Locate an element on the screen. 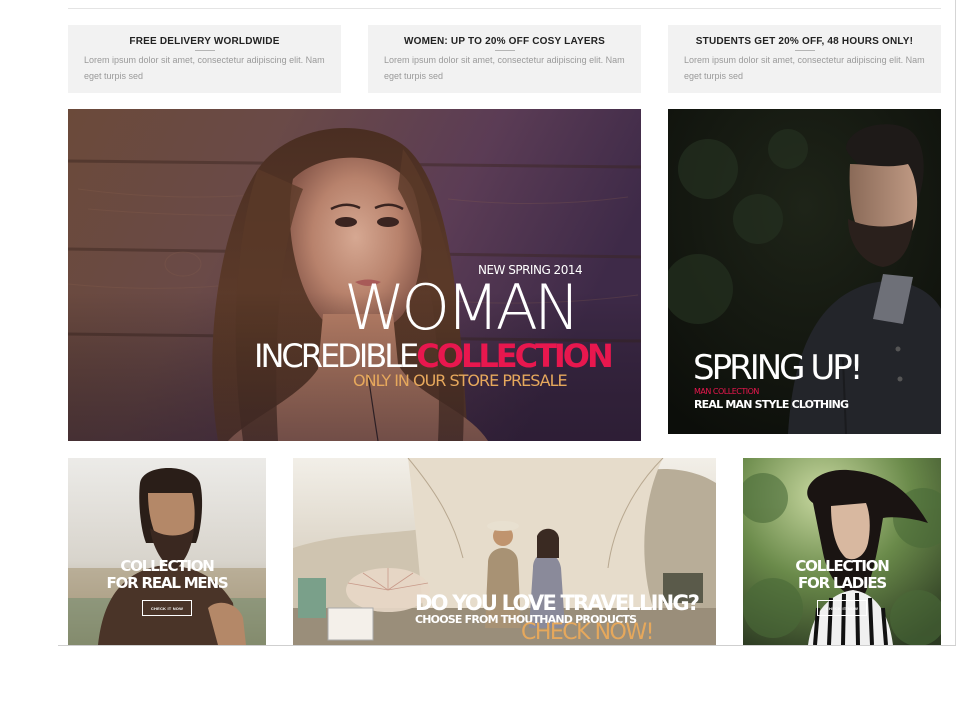 The width and height of the screenshot is (960, 720). mens-collection-banner: COLLECTION FOR REAL MENS CHECK IT NOW is located at coordinates (167, 551).